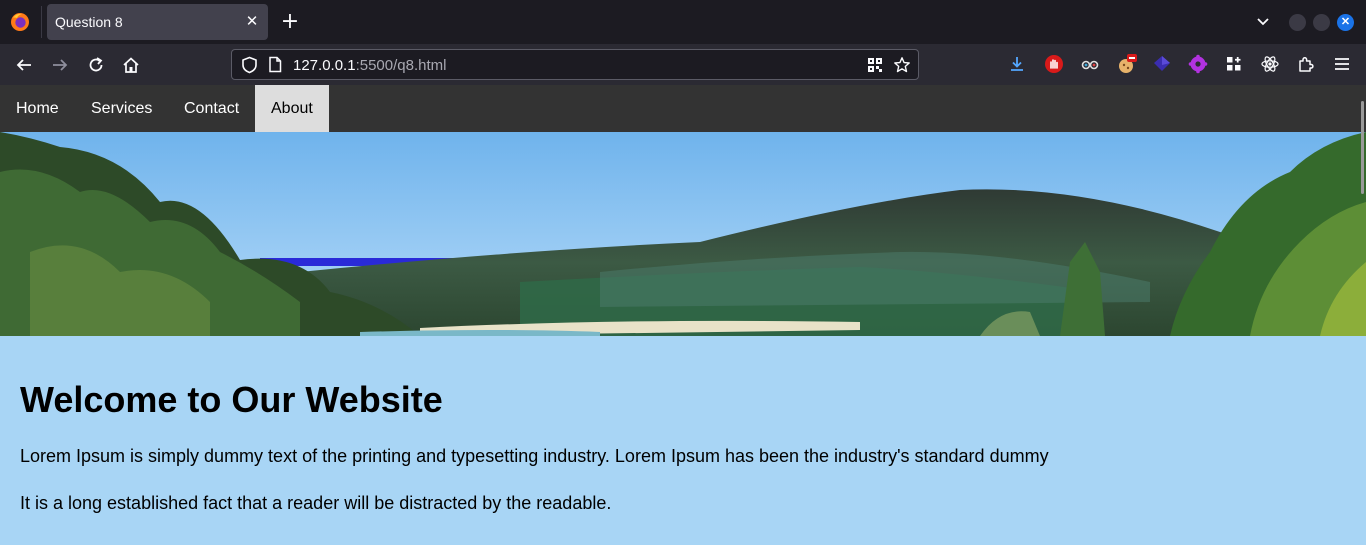  I want to click on new-tab-button: +, so click(290, 22).